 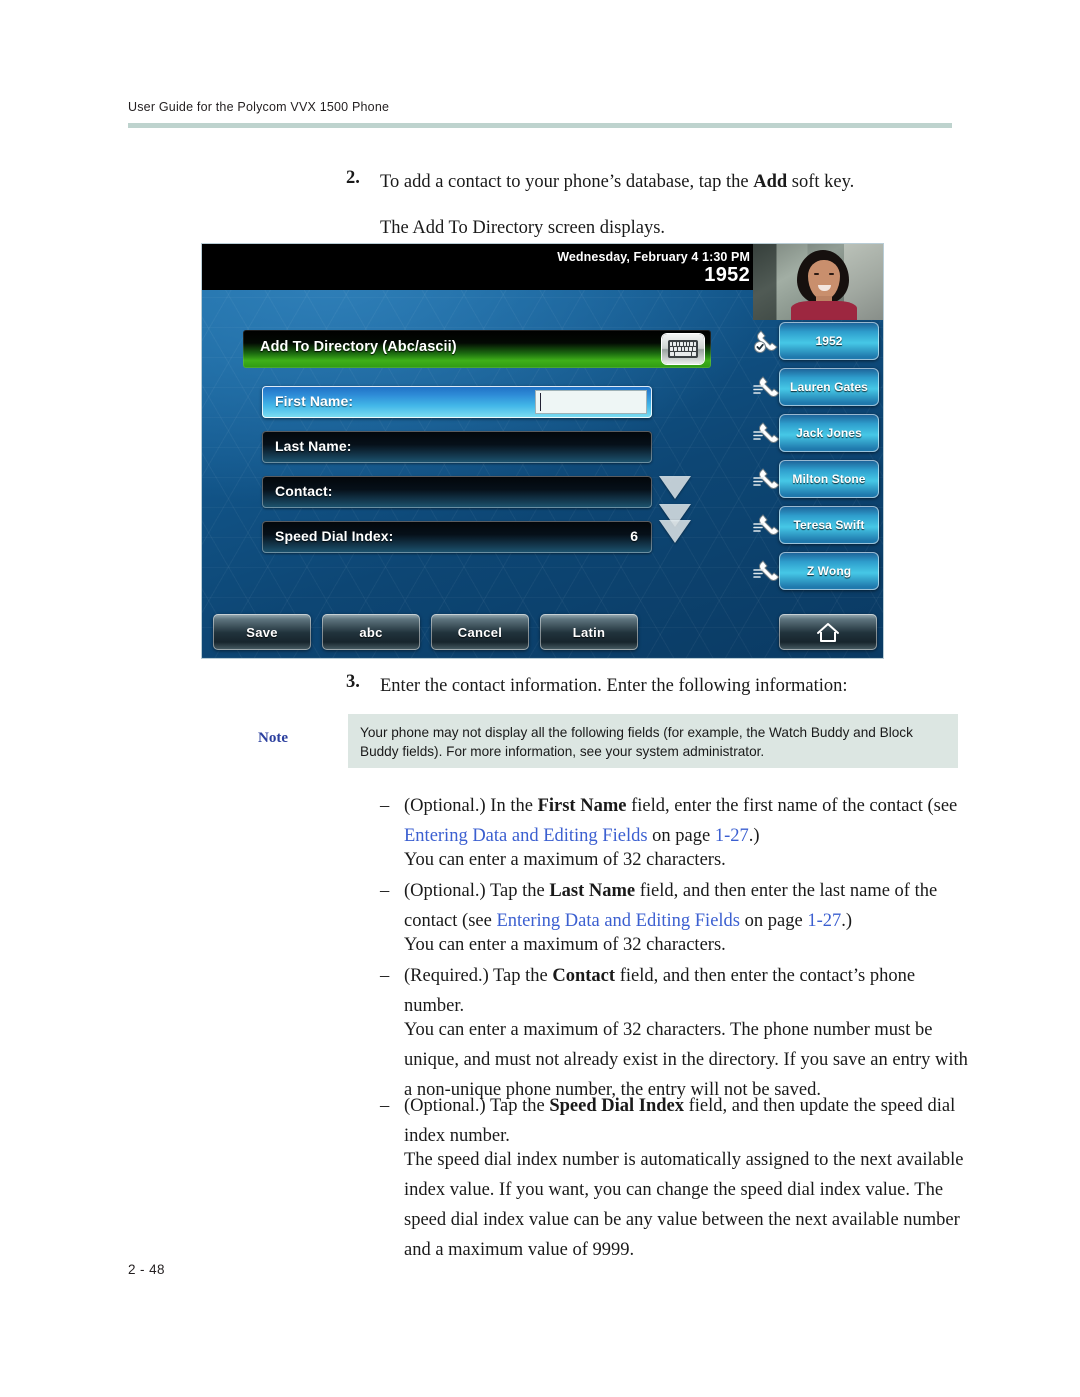 I want to click on bullet-lead: (Required.) Tap the, so click(x=478, y=976).